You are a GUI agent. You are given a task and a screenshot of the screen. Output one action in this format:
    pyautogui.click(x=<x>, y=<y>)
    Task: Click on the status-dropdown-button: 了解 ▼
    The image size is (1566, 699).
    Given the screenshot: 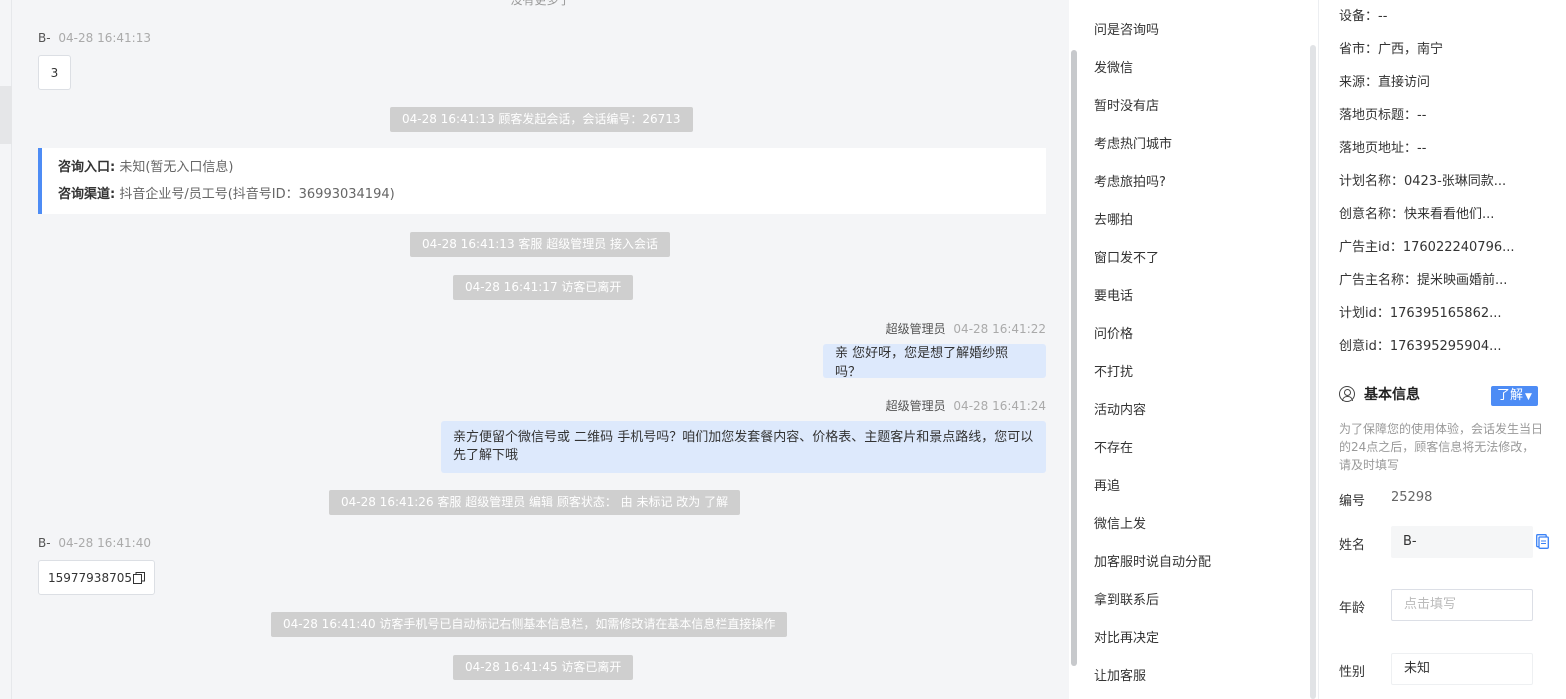 What is the action you would take?
    pyautogui.click(x=1514, y=396)
    